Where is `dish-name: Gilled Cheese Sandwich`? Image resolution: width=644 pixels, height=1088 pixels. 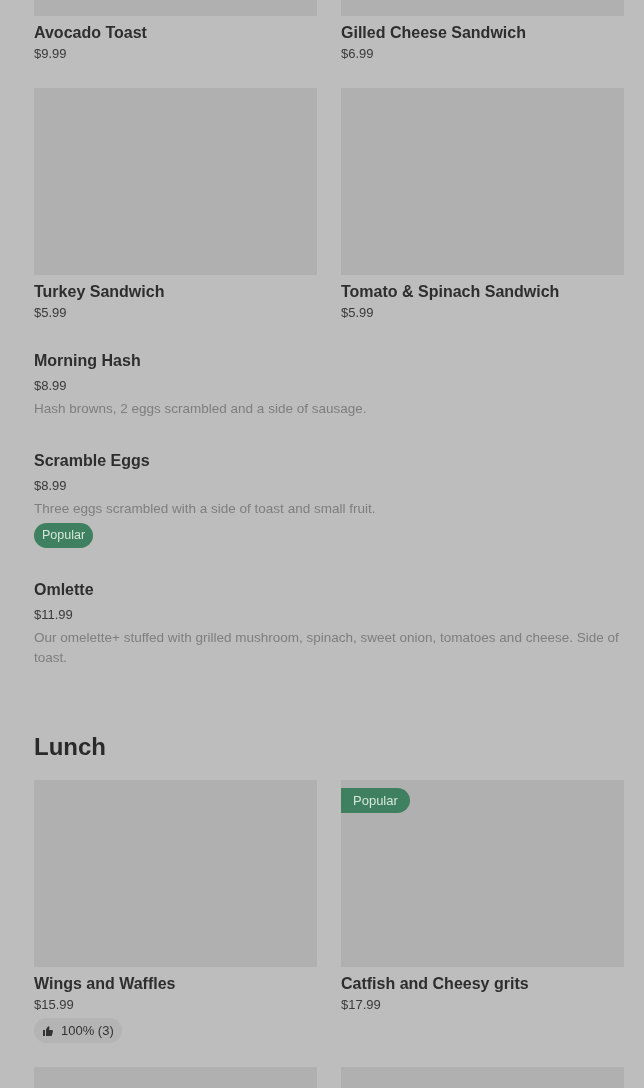 dish-name: Gilled Cheese Sandwich is located at coordinates (434, 33).